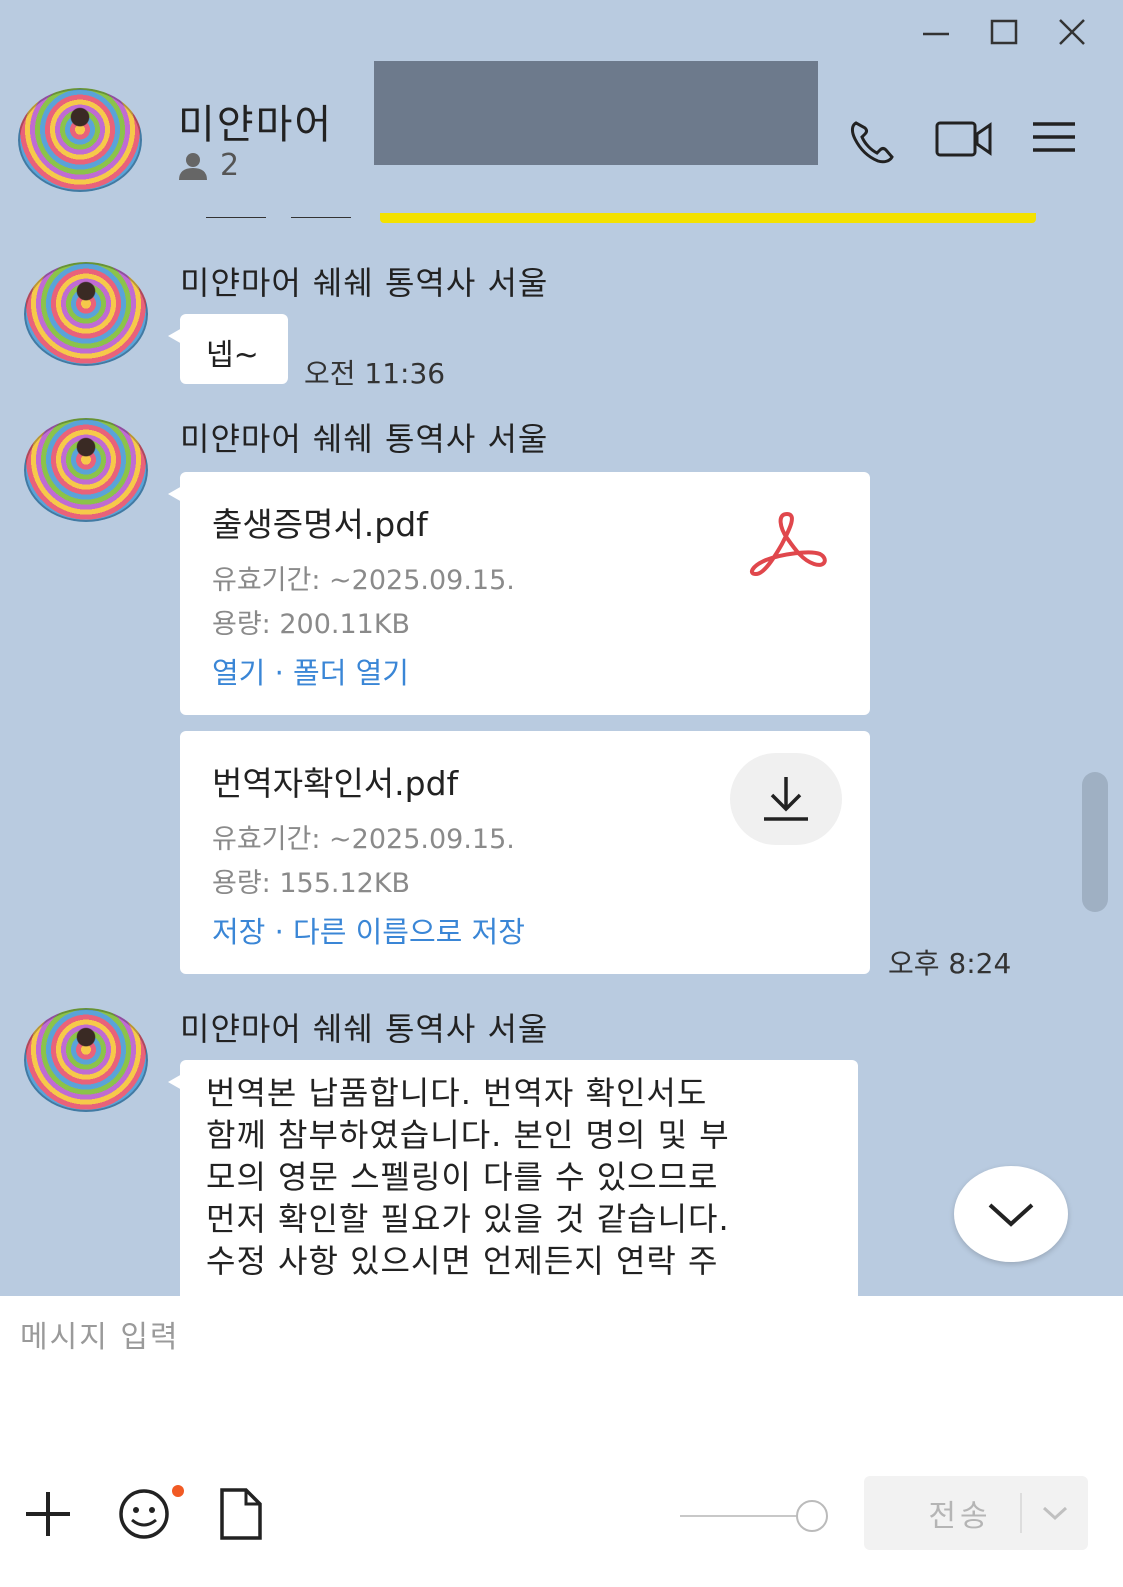 This screenshot has height=1587, width=1123. I want to click on emoticon-icon, so click(151, 1512).